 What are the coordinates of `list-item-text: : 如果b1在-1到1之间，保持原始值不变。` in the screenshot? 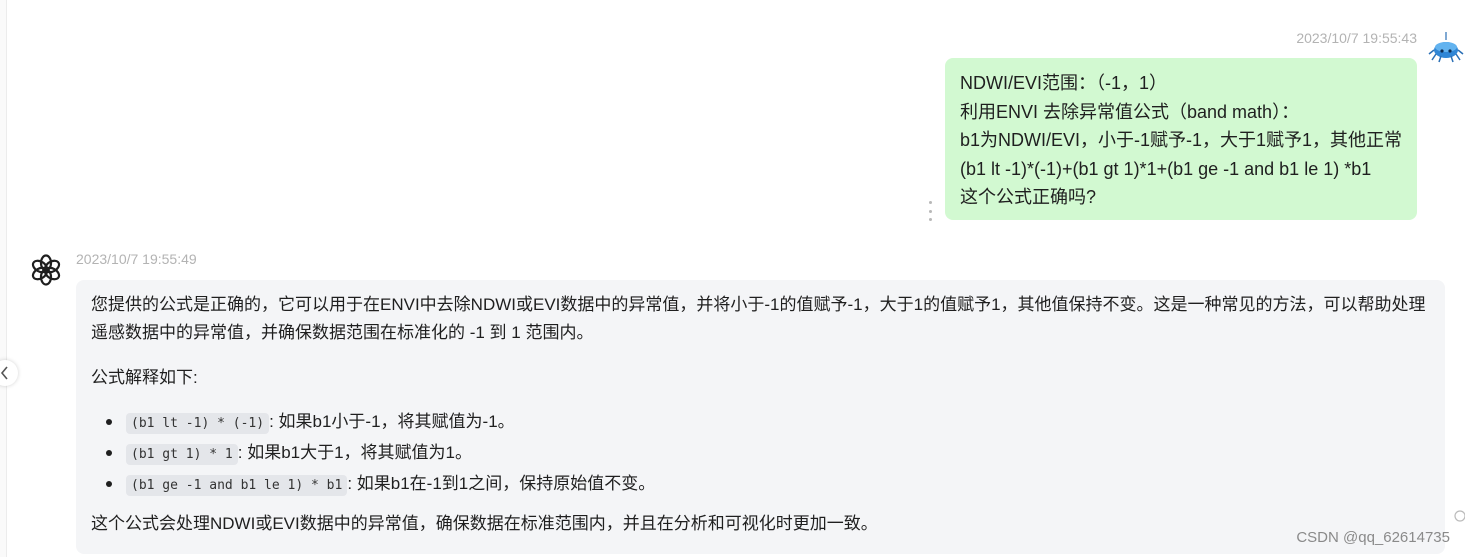 It's located at (501, 483).